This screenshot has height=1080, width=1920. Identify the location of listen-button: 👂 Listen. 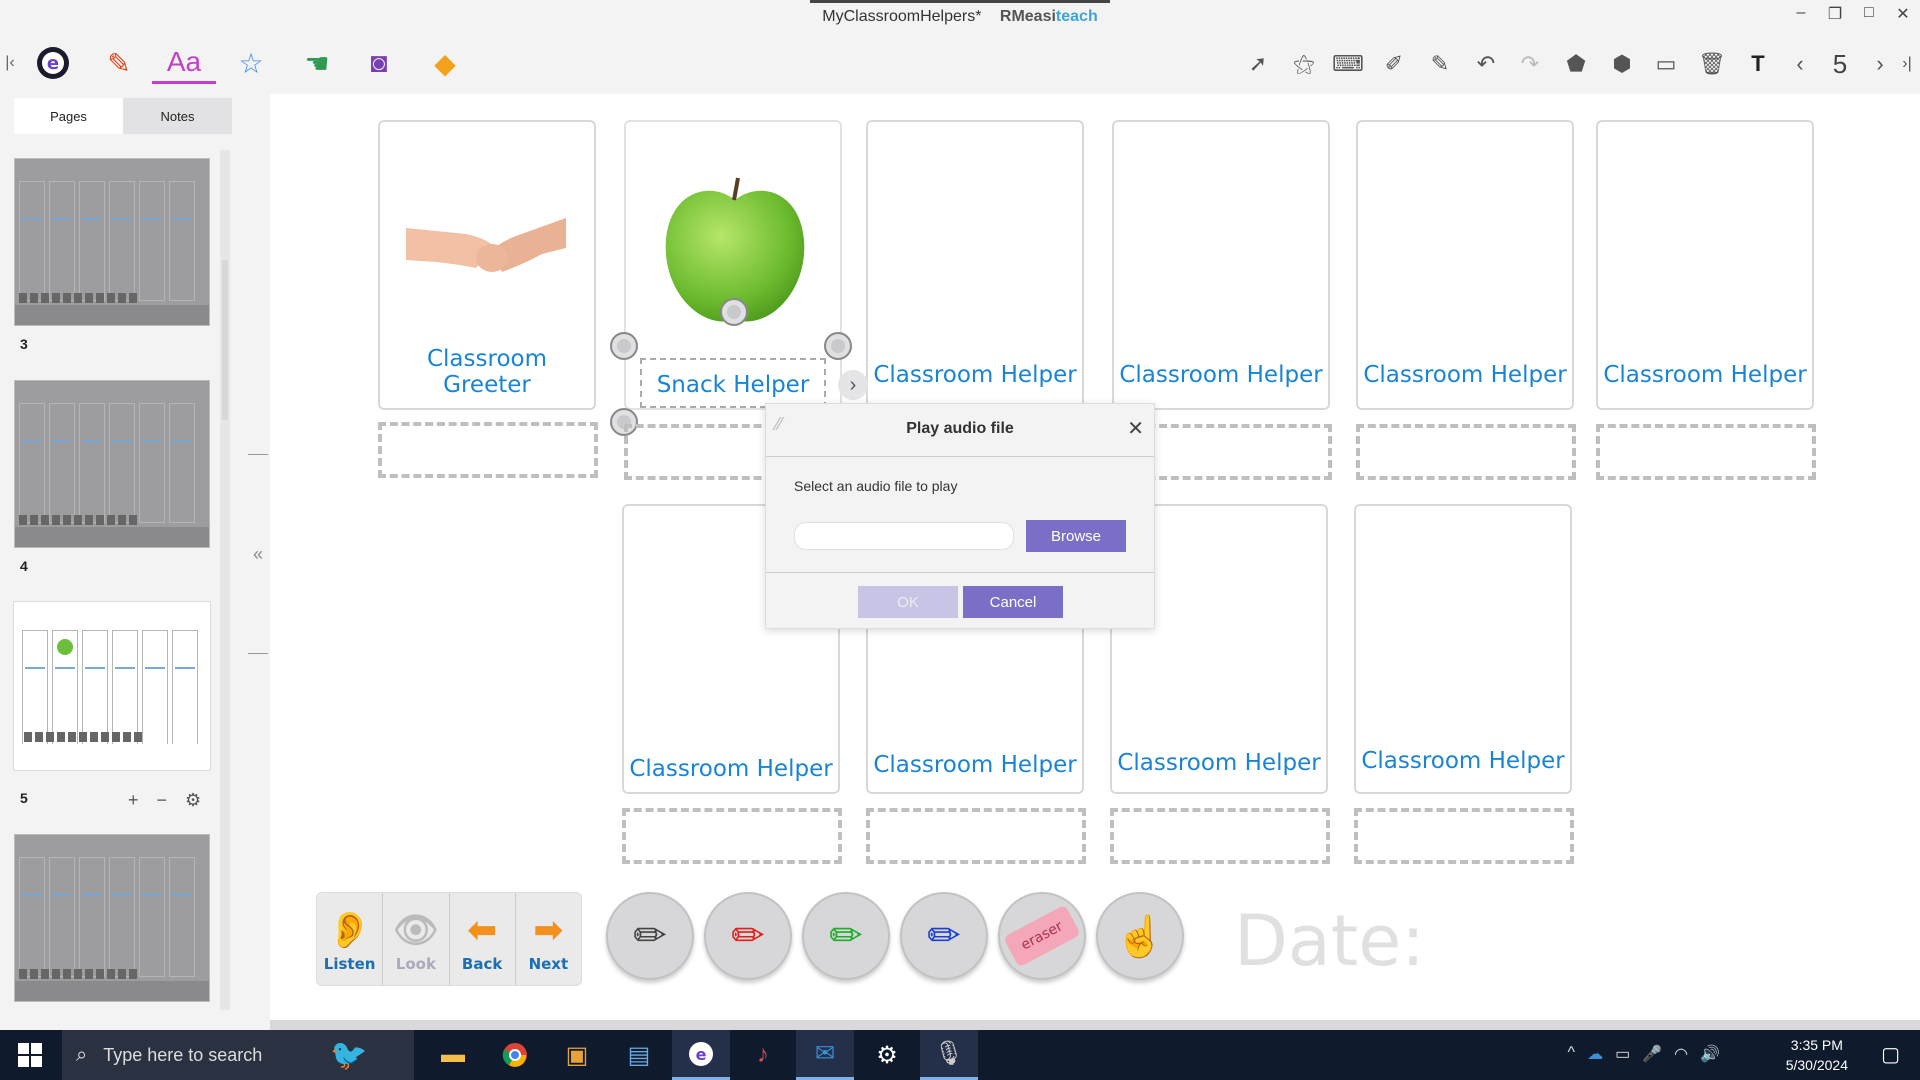
(350, 939).